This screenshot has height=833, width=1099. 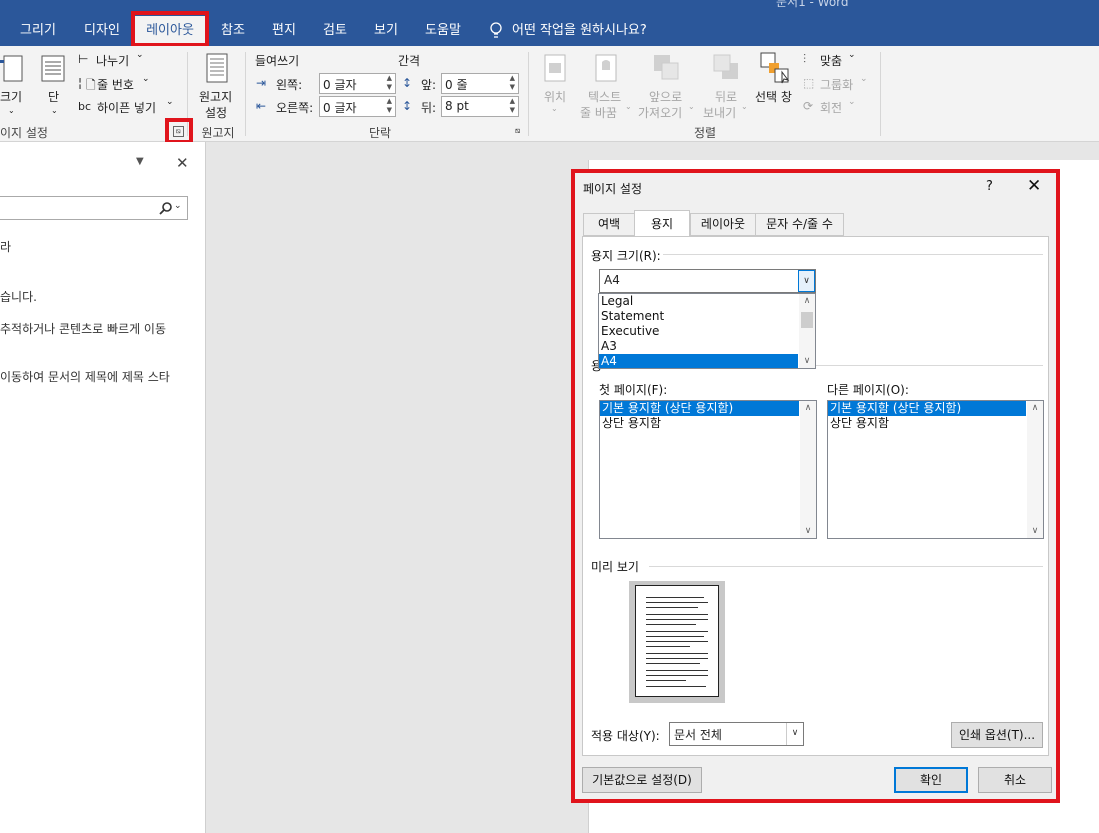 I want to click on align-icon: ⫶, so click(x=805, y=59).